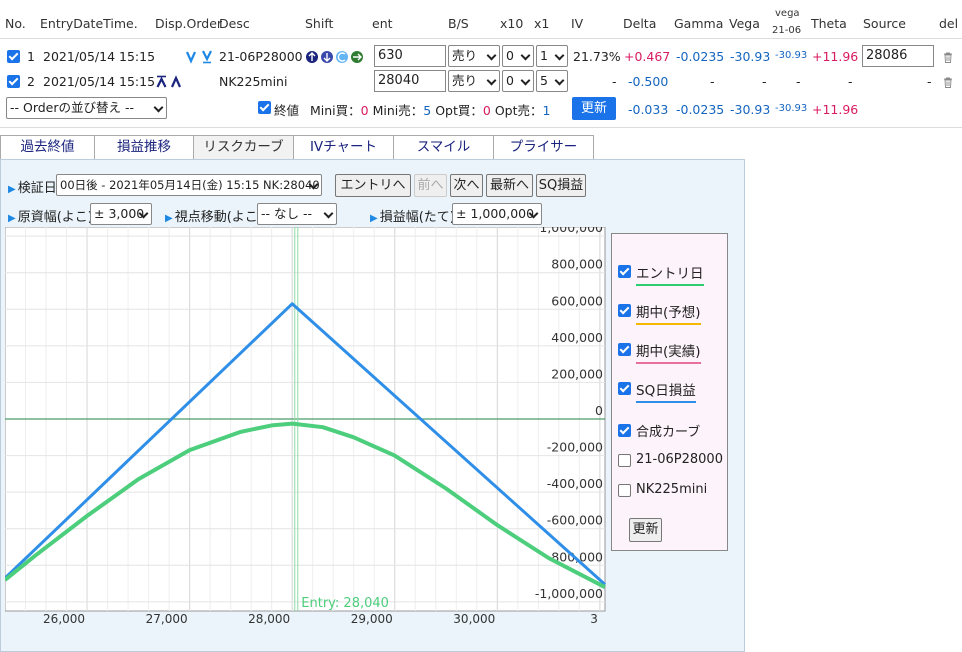  Describe the element at coordinates (497, 214) in the screenshot. I see `pl-range-select: ± 1,000,000` at that location.